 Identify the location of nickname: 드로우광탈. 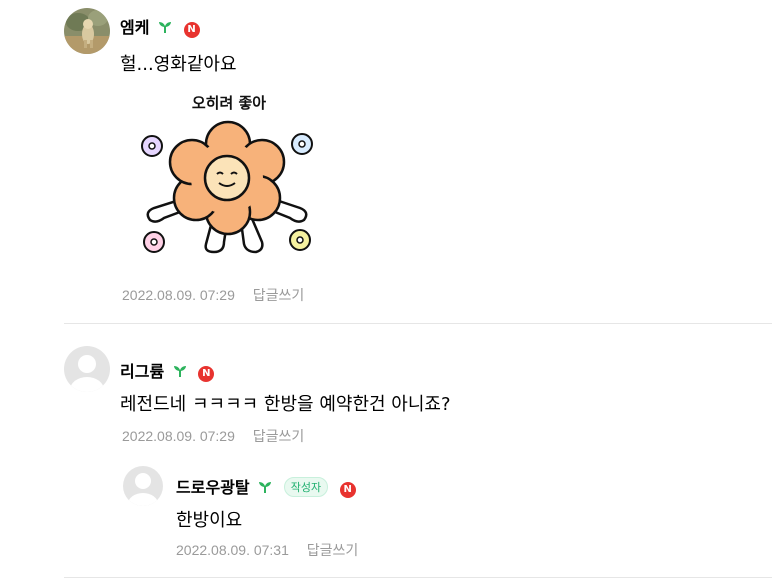
(213, 487).